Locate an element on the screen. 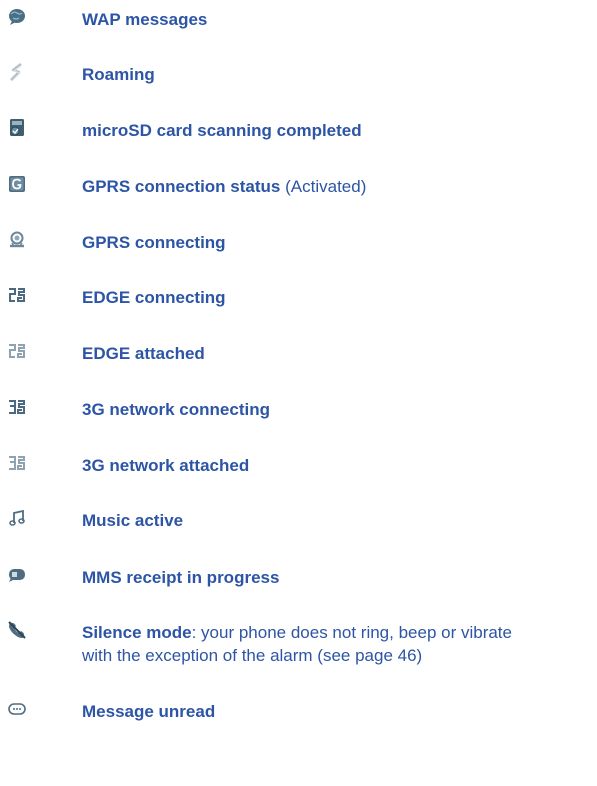 This screenshot has width=597, height=786. entry-text: GPRS connecting is located at coordinates (337, 242).